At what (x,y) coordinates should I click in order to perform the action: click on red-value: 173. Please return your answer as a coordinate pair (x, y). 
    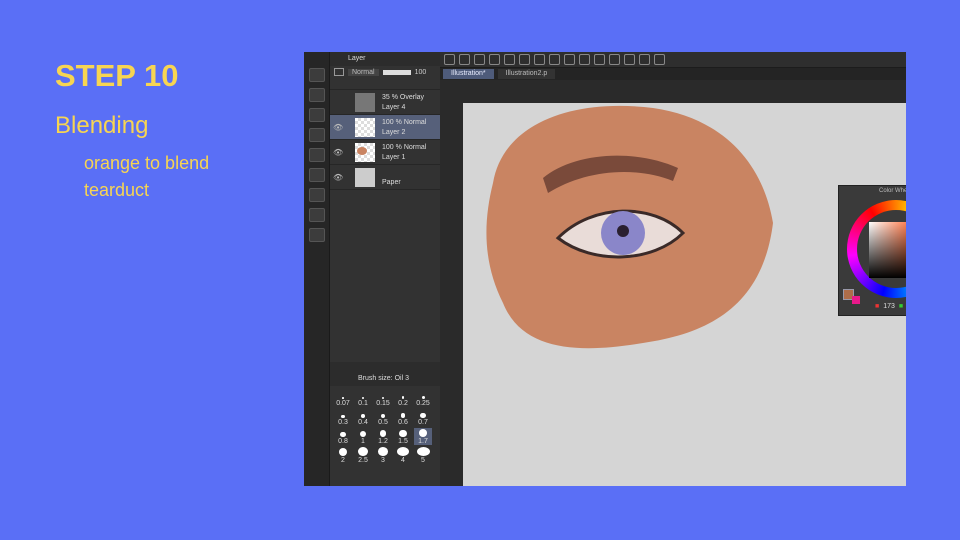
    Looking at the image, I should click on (889, 306).